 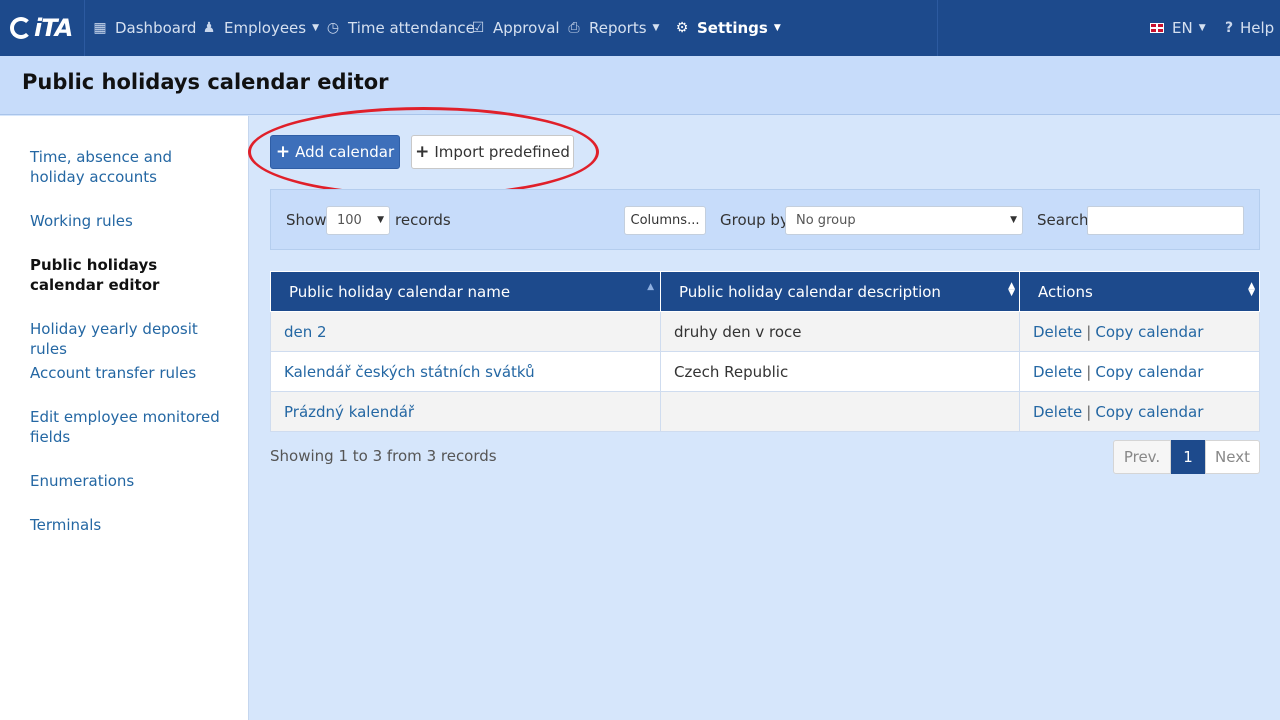 What do you see at coordinates (650, 287) in the screenshot?
I see `sort-asc-icon: ▲` at bounding box center [650, 287].